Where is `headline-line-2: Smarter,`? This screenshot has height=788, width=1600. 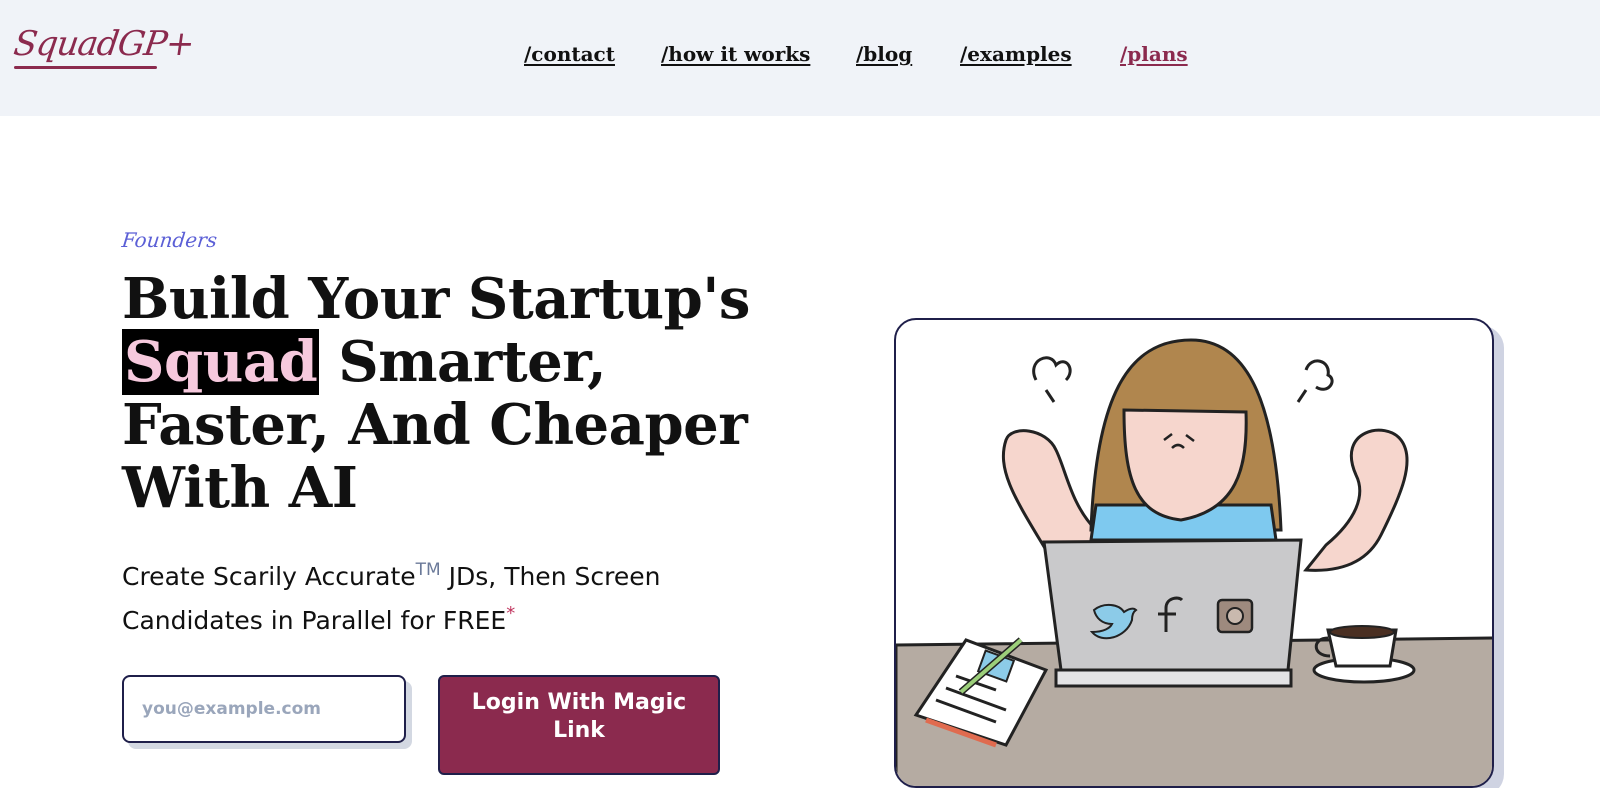
headline-line-2: Smarter, is located at coordinates (463, 362).